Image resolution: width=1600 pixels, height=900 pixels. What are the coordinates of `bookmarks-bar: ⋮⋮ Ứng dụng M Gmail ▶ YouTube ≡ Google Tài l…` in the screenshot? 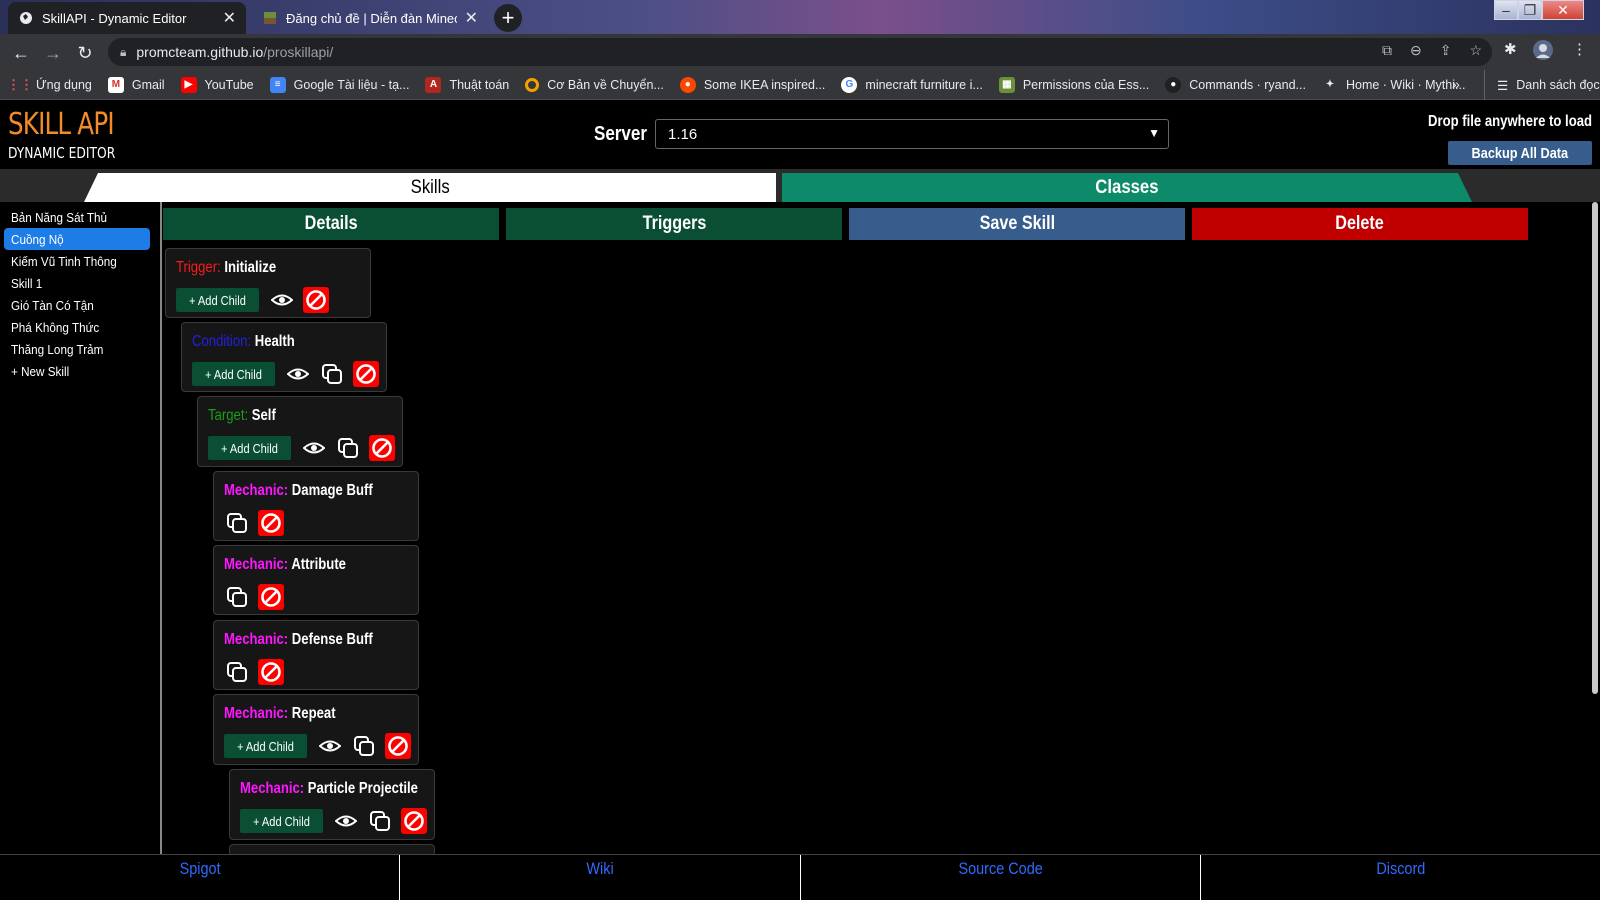 It's located at (800, 85).